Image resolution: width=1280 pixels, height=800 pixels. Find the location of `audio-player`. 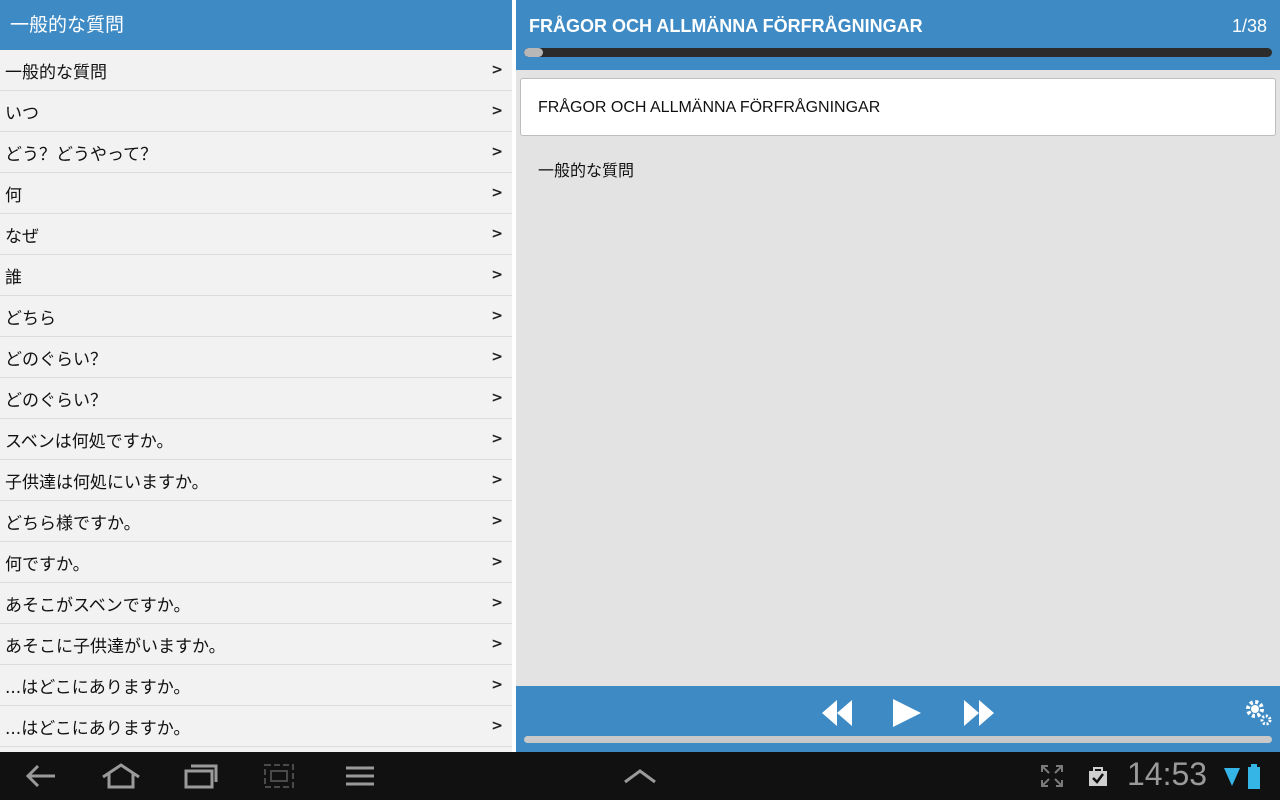

audio-player is located at coordinates (898, 719).